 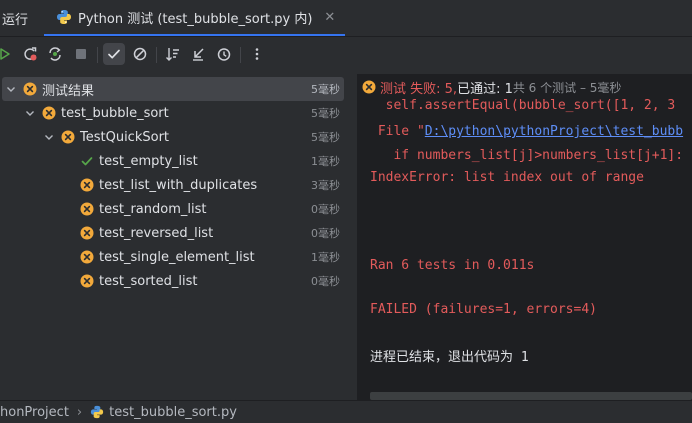 I want to click on tree-row-label: 测试结果, so click(x=68, y=91).